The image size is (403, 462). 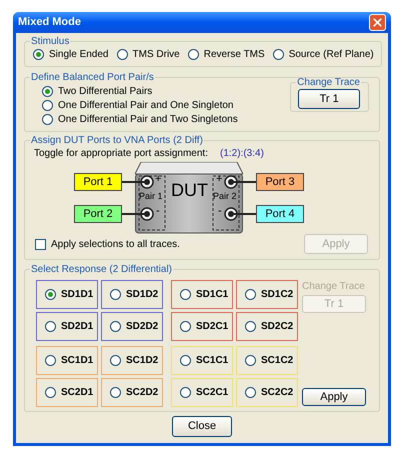 What do you see at coordinates (98, 182) in the screenshot?
I see `port-button: Port 1` at bounding box center [98, 182].